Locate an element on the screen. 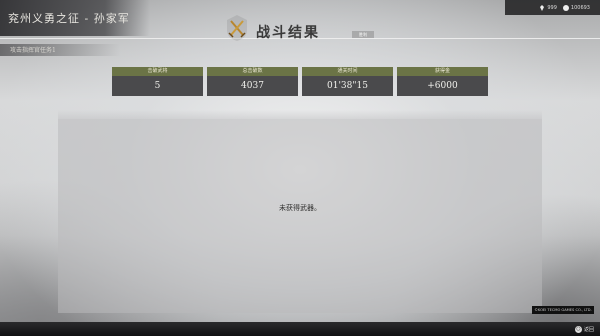  stage-title-bar: 兖州义勇之征 - 孙家军 is located at coordinates (75, 18).